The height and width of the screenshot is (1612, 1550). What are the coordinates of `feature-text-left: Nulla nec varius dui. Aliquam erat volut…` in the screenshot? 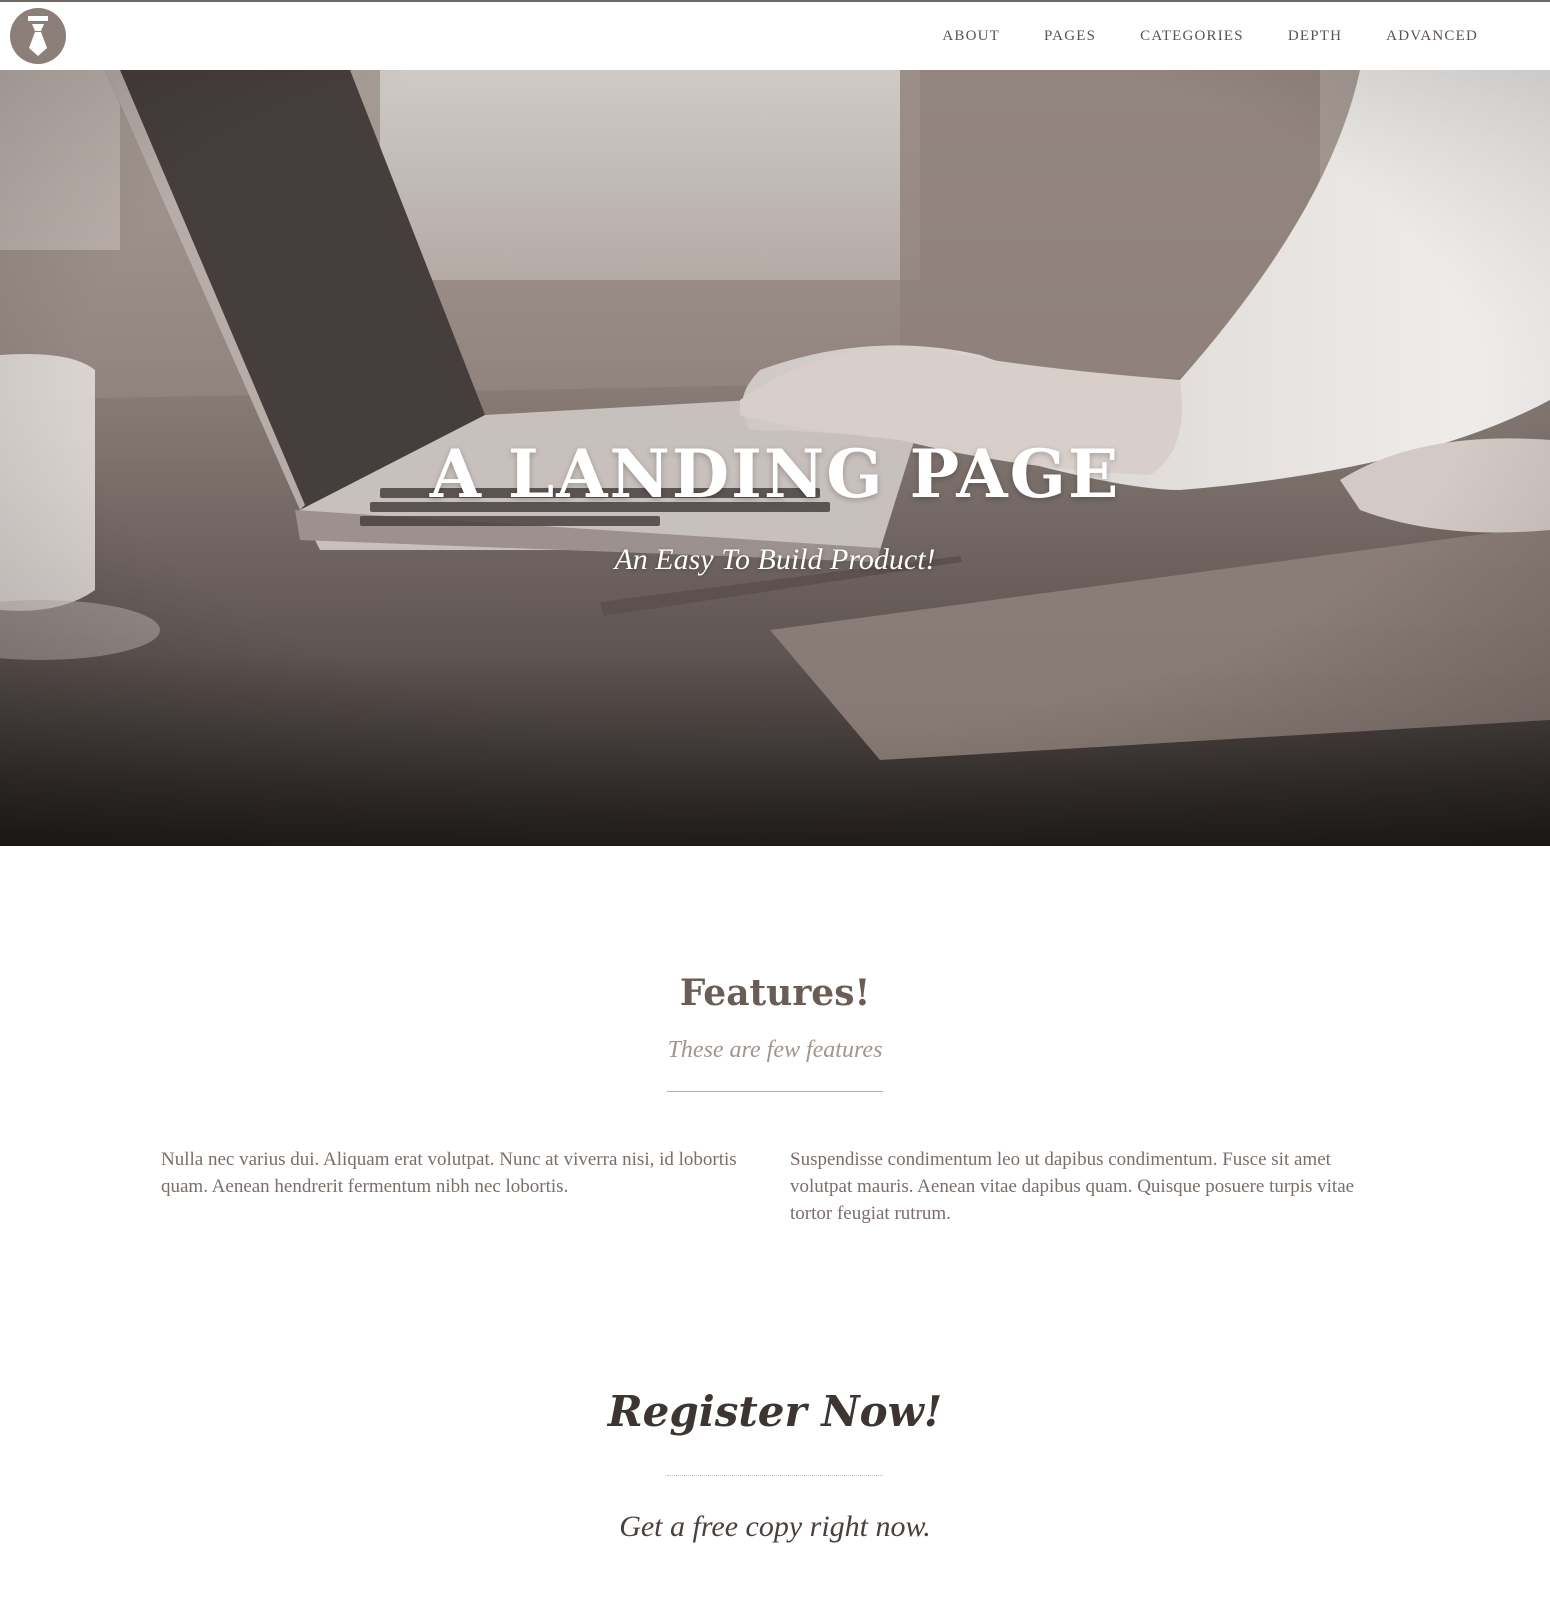 It's located at (449, 1173).